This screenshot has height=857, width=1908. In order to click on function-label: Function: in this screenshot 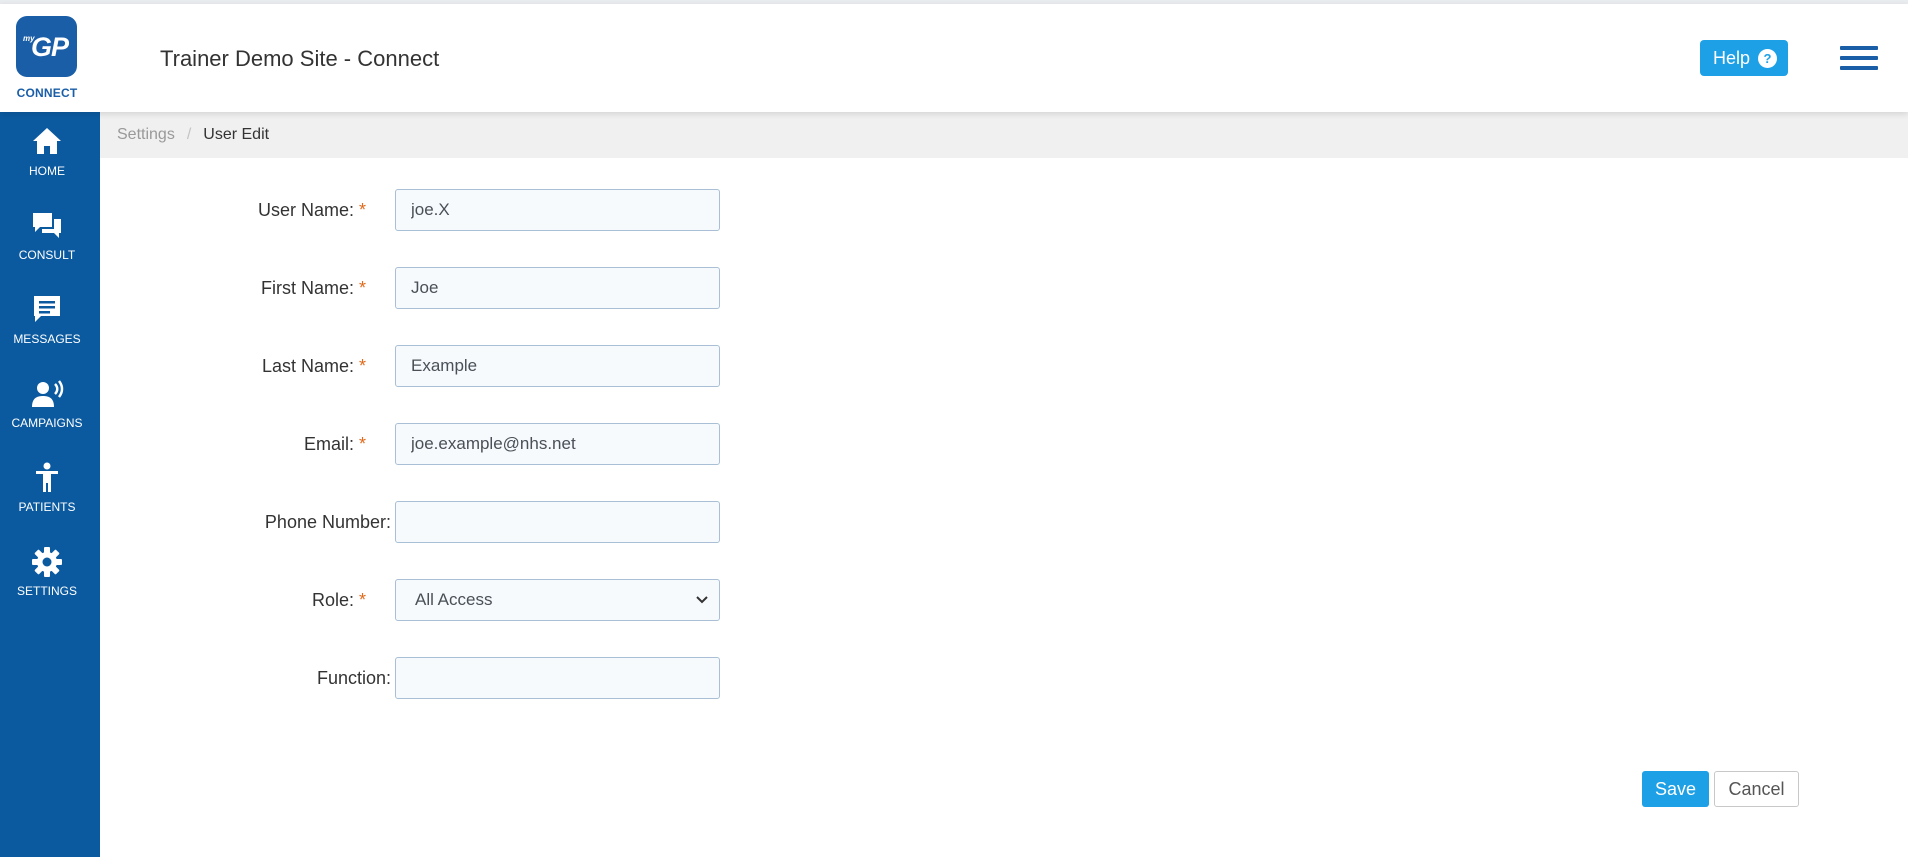, I will do `click(353, 678)`.